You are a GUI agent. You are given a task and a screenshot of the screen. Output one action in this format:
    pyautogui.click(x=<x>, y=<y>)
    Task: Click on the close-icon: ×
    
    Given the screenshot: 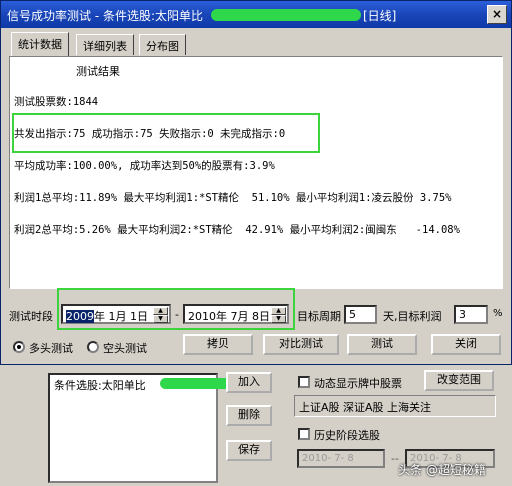 What is the action you would take?
    pyautogui.click(x=497, y=14)
    